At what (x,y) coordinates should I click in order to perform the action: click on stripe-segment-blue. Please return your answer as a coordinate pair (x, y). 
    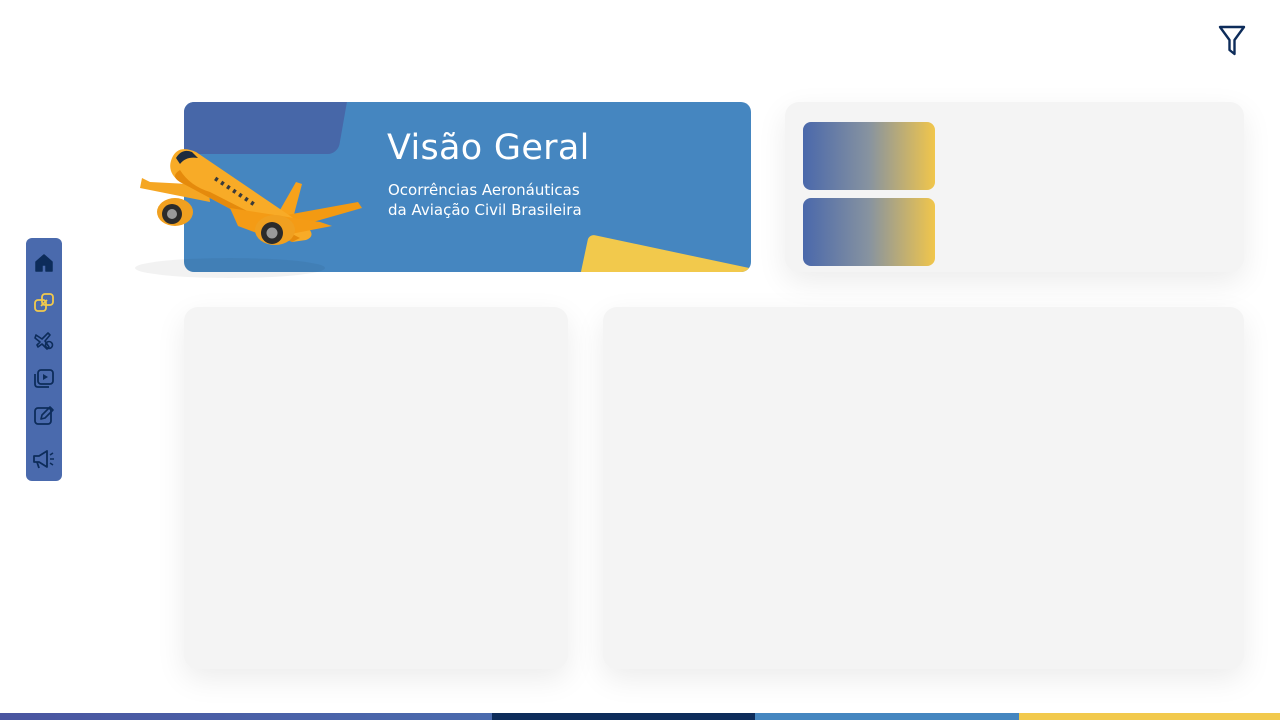
    Looking at the image, I should click on (246, 716).